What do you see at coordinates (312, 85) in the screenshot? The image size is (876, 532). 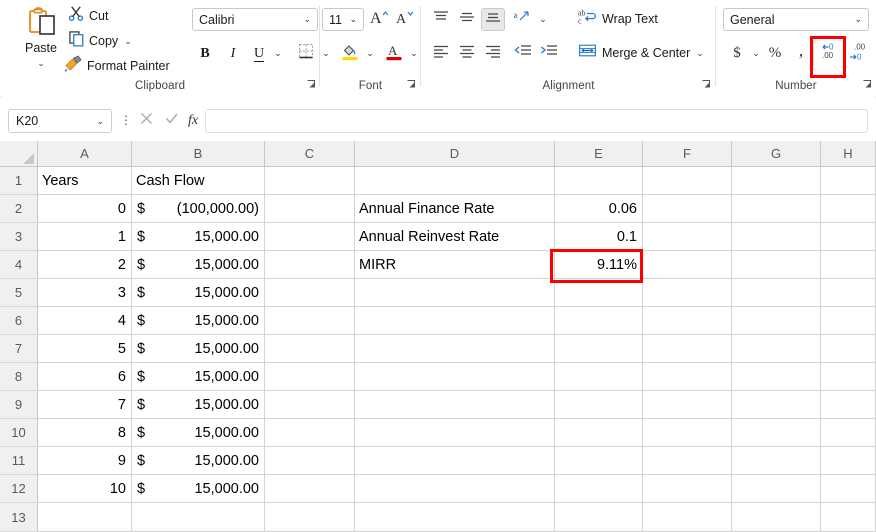 I see `clipboard-dialog-launcher` at bounding box center [312, 85].